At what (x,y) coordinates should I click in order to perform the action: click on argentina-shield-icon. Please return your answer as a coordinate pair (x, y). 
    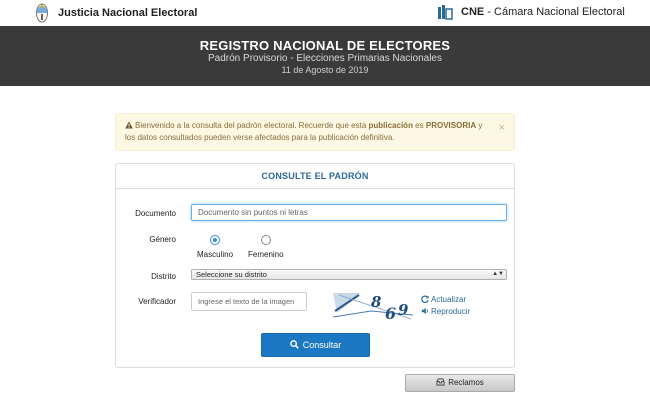
    Looking at the image, I should click on (42, 13).